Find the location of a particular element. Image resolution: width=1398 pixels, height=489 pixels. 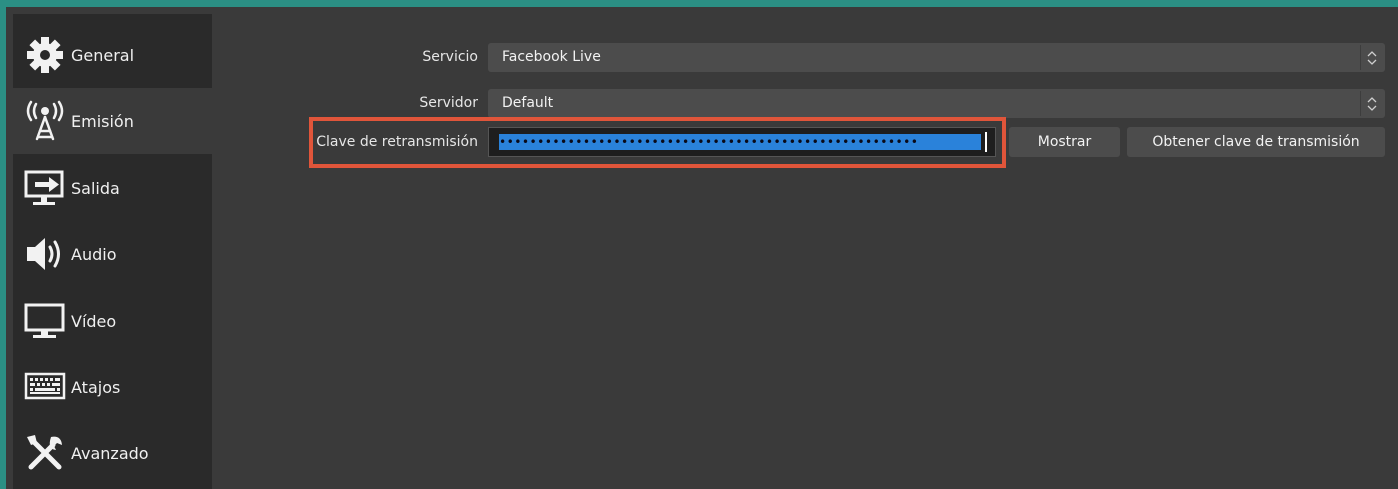

sidebar-item-label: General is located at coordinates (103, 55).